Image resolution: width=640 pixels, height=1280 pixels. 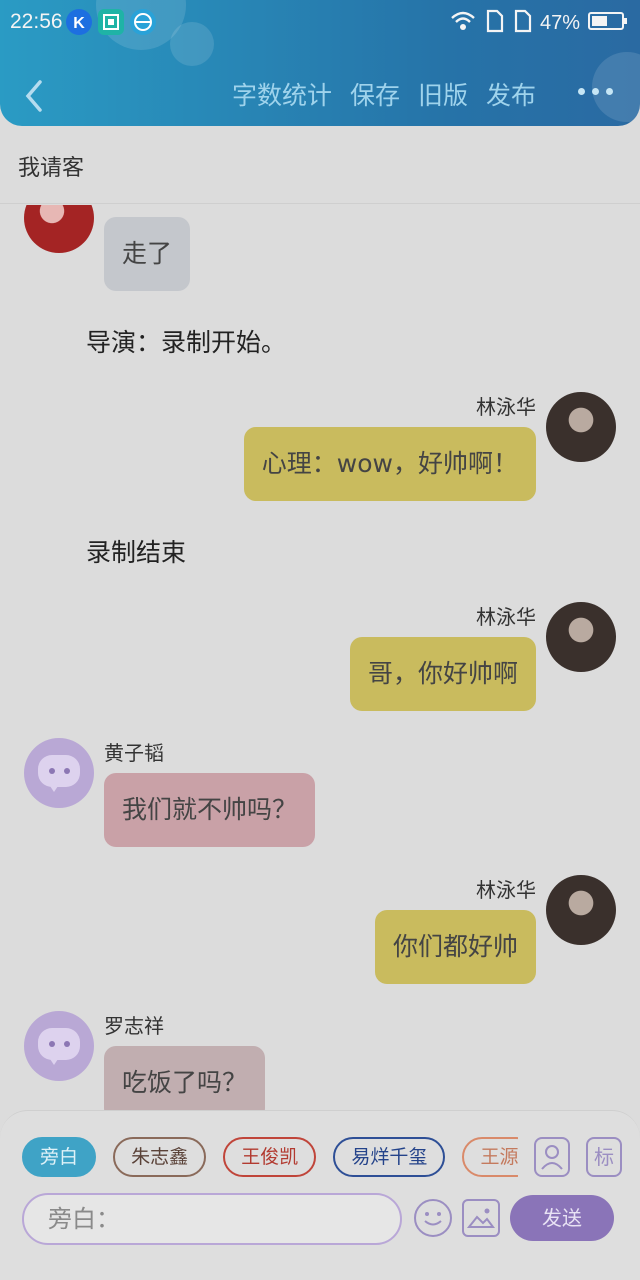 I want to click on back-arrow-icon, so click(x=35, y=94).